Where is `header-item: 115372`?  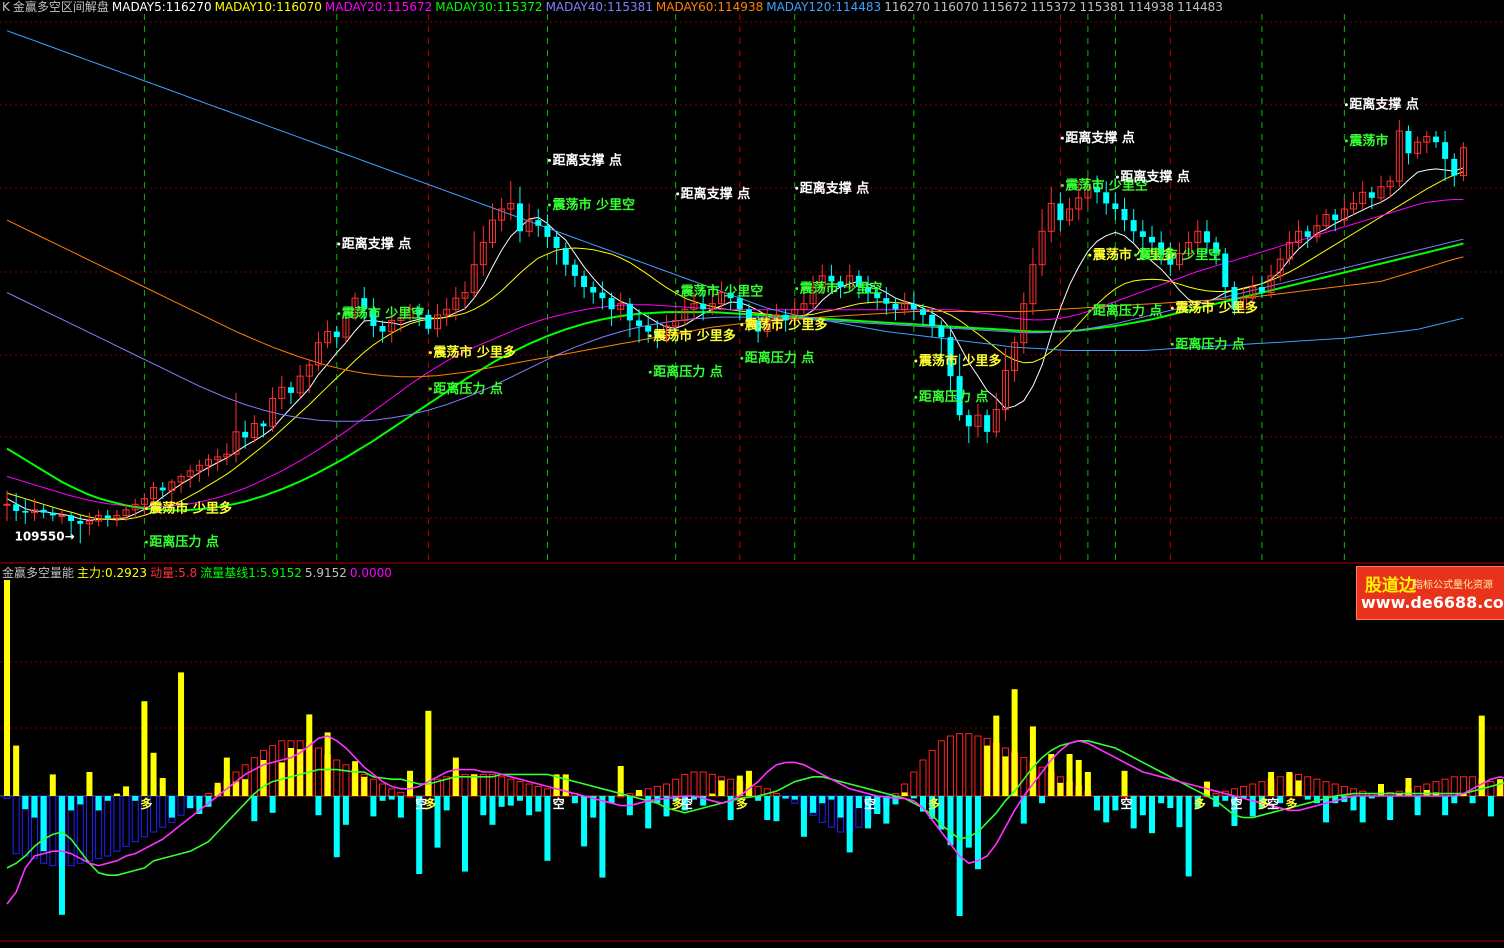
header-item: 115372 is located at coordinates (1053, 7).